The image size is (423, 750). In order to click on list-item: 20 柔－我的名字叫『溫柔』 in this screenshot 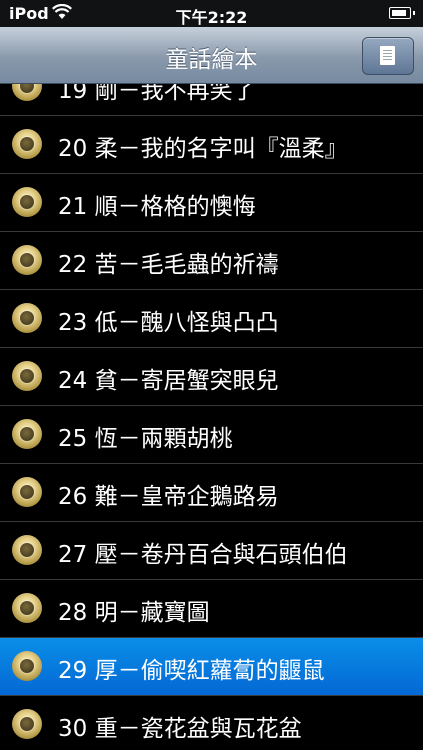, I will do `click(211, 145)`.